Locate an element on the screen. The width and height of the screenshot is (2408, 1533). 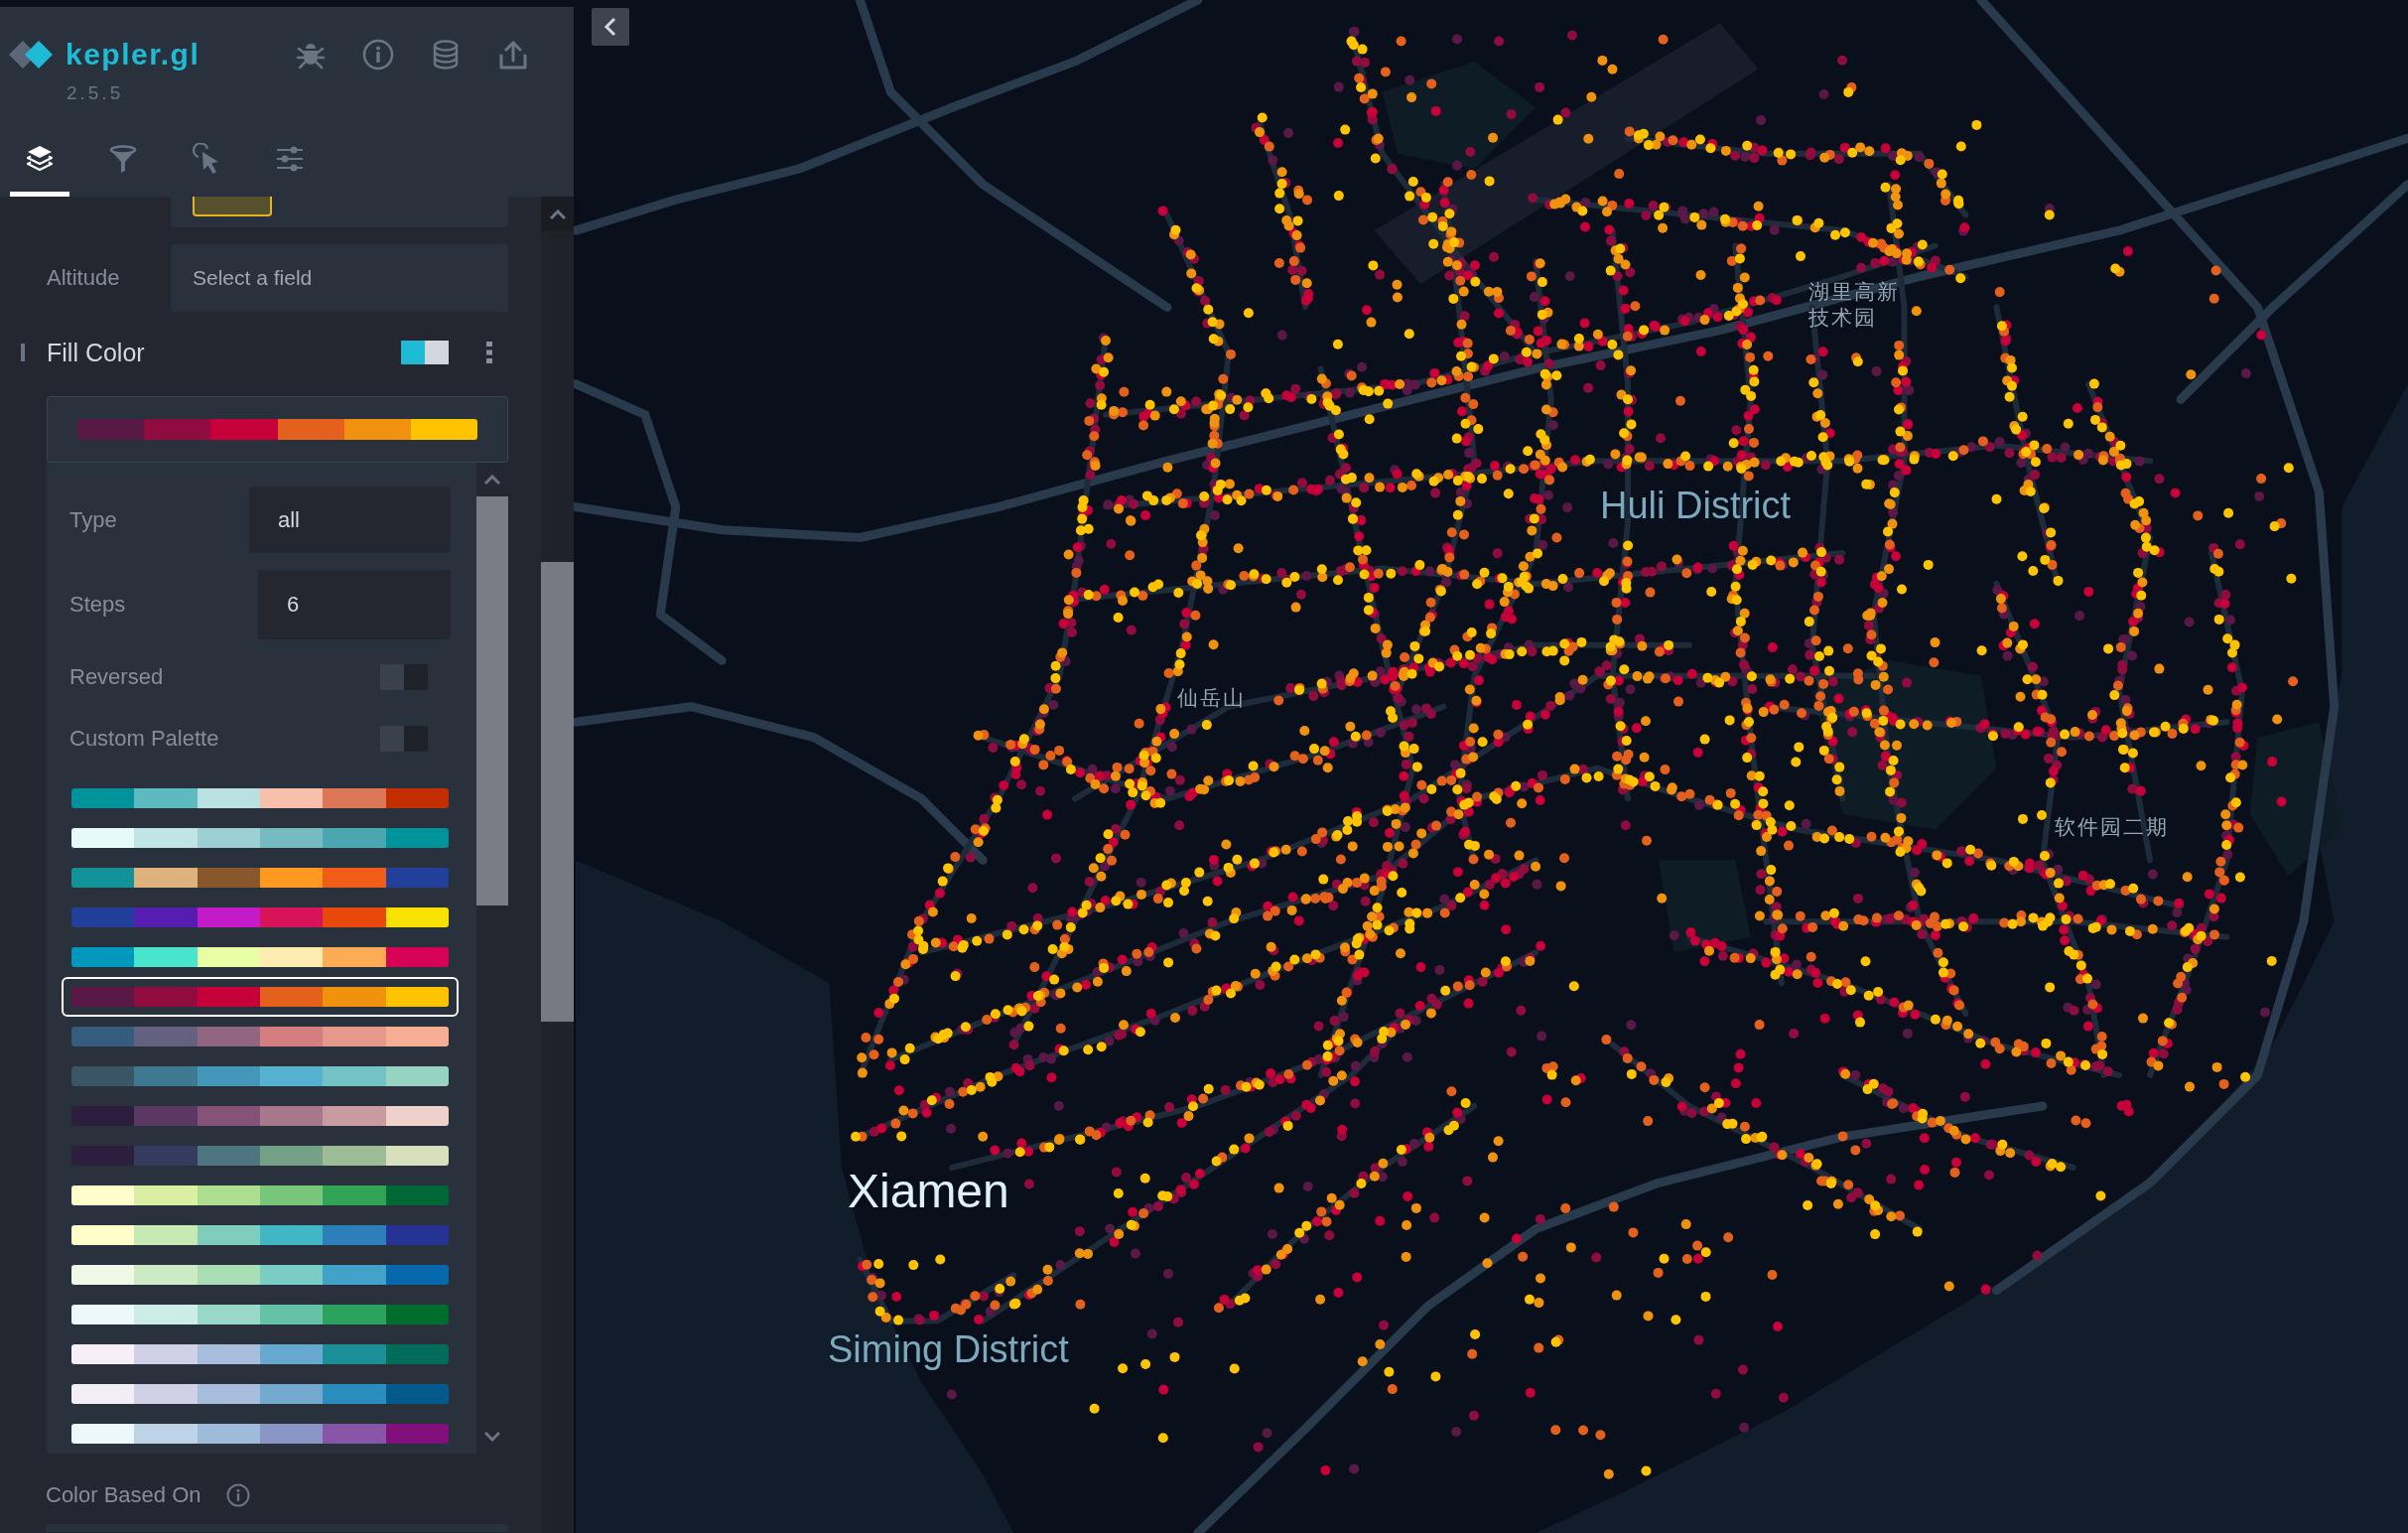
layers-tab is located at coordinates (39, 170).